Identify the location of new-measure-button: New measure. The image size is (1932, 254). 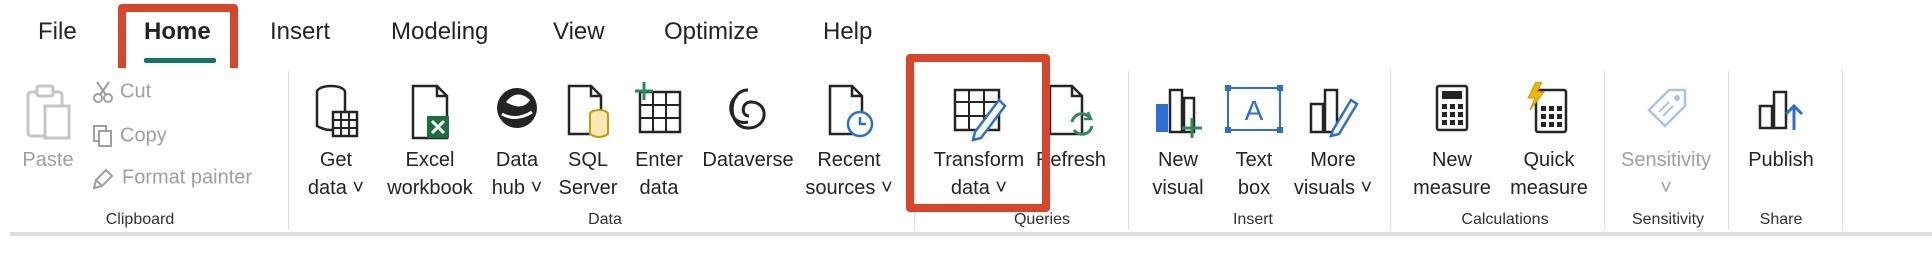
(1452, 142).